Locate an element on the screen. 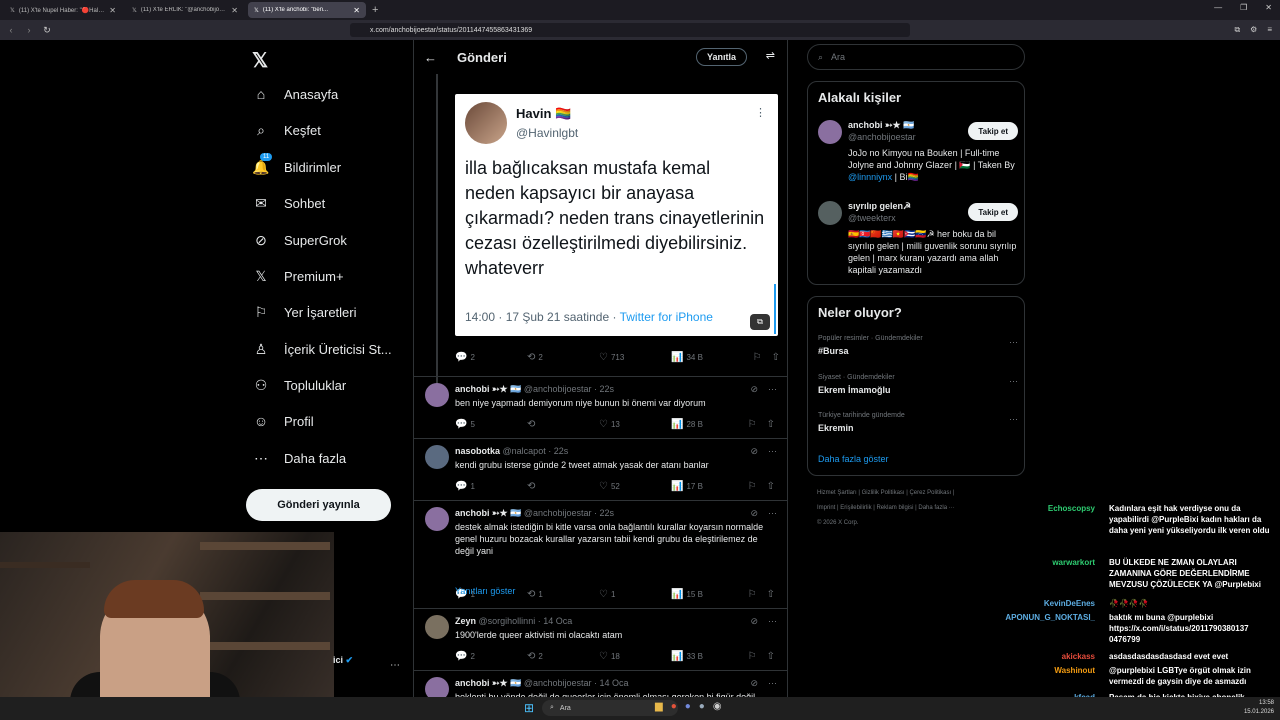  like-action: ♡ 13 is located at coordinates (635, 424).